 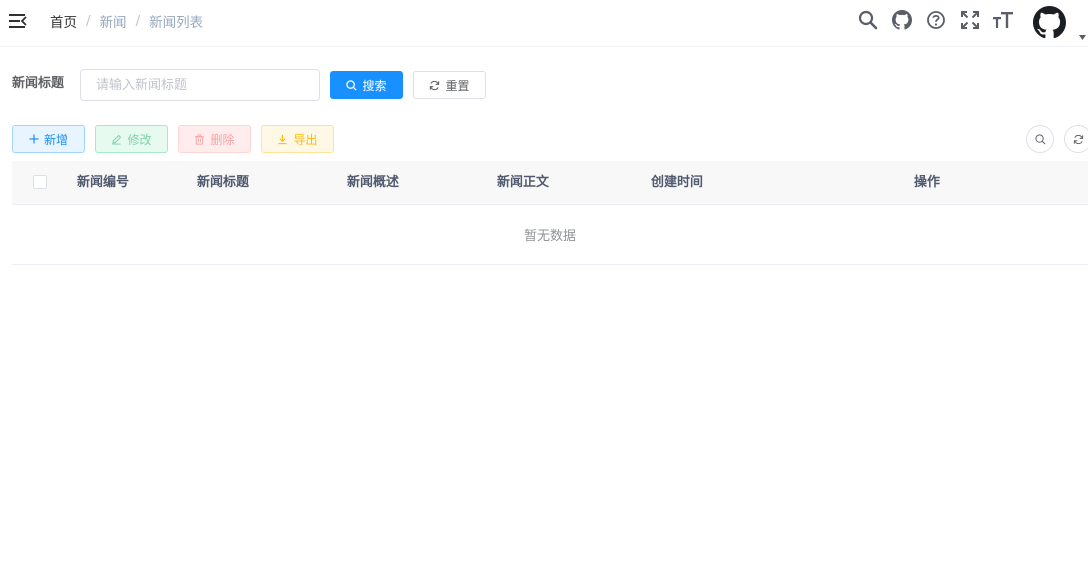 I want to click on news-title-label: 新闻标题, so click(x=38, y=83).